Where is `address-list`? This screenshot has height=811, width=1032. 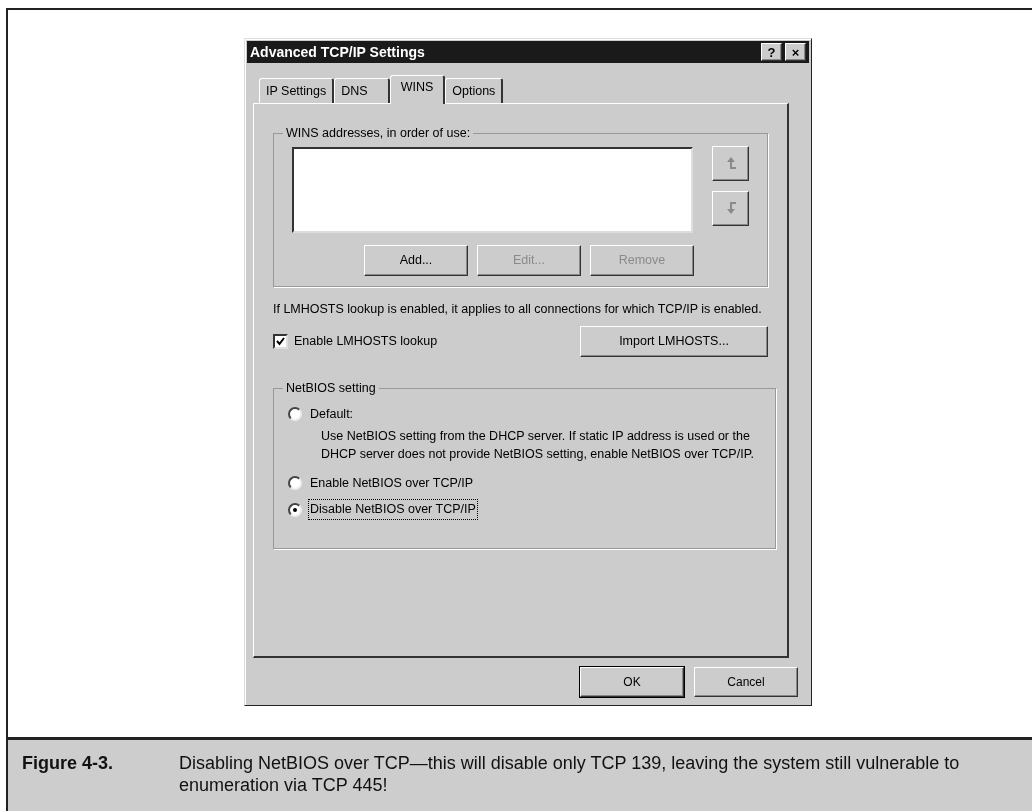
address-list is located at coordinates (492, 189).